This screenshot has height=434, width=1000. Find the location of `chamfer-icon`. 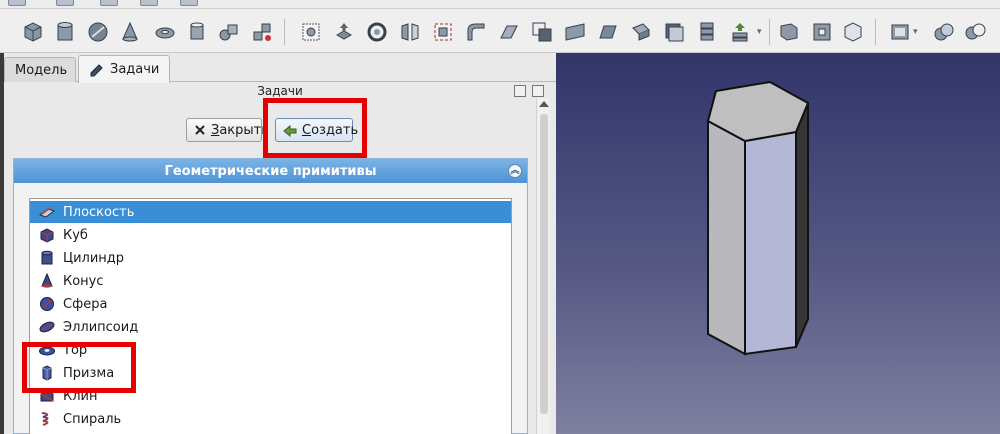

chamfer-icon is located at coordinates (476, 32).